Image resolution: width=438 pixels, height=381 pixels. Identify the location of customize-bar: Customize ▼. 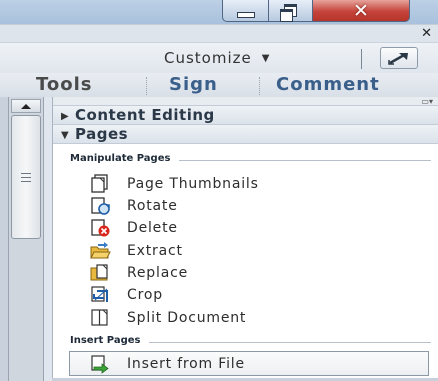
(219, 58).